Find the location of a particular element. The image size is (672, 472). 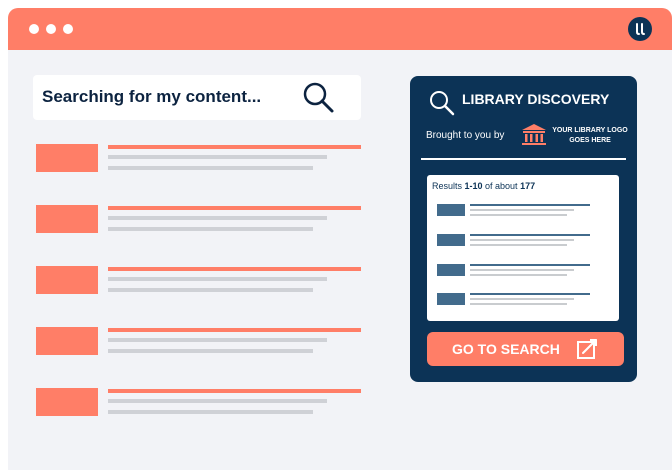

brand-logo is located at coordinates (640, 29).